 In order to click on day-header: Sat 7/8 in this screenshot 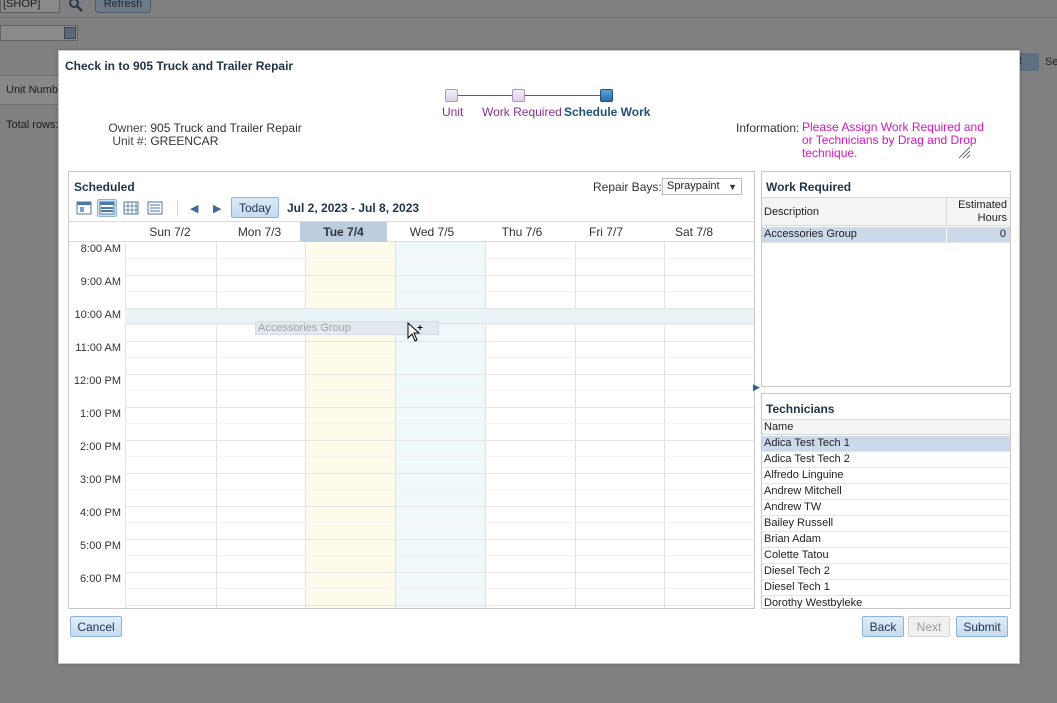, I will do `click(694, 232)`.